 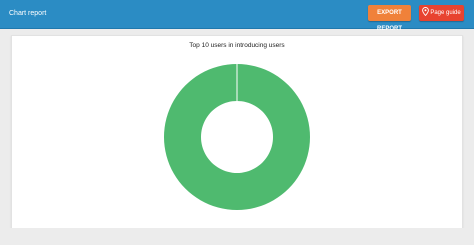 I want to click on map-pin-icon, so click(x=426, y=11).